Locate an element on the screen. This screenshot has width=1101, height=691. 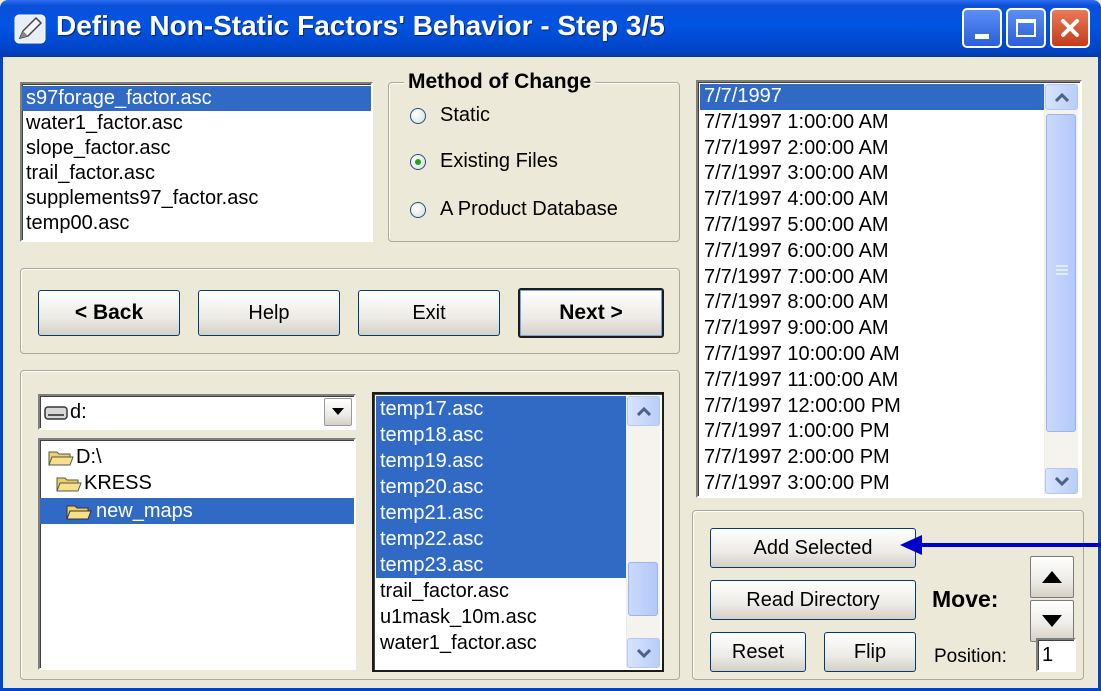
time-list-item: 7/7/1997 3:00:00 AM is located at coordinates (873, 174).